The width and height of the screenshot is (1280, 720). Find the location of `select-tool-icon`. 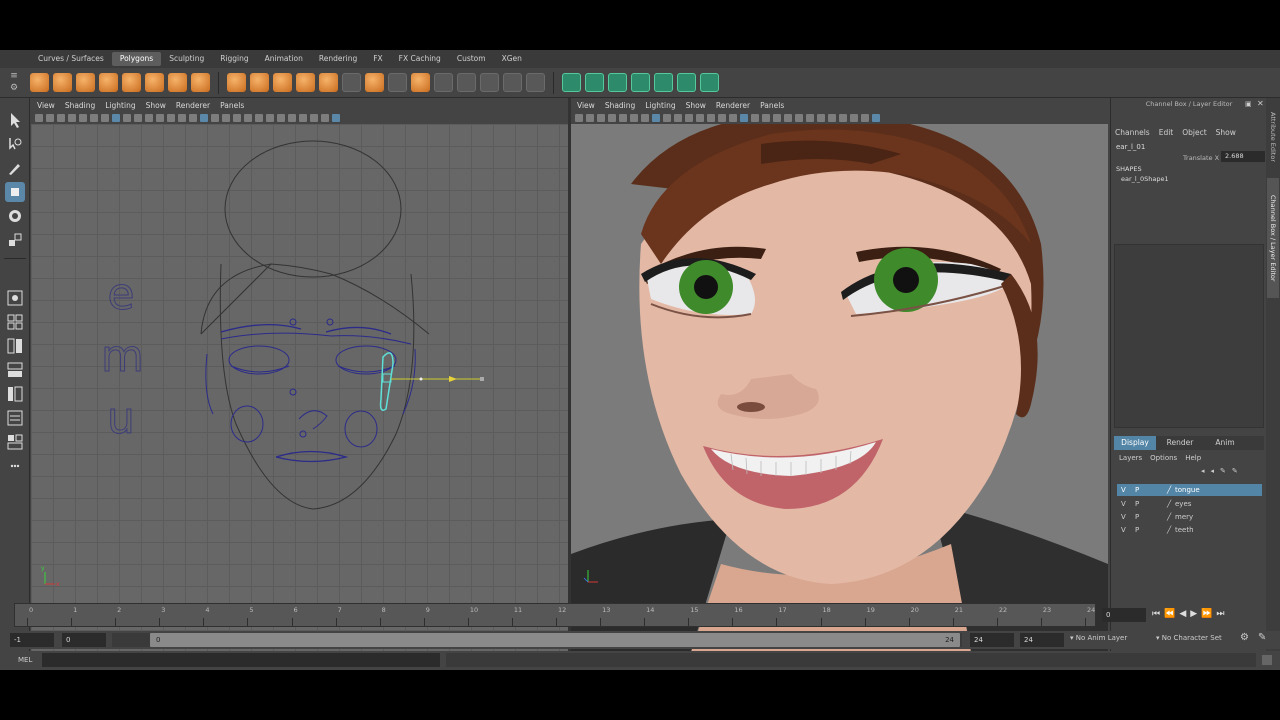

select-tool-icon is located at coordinates (15, 120).